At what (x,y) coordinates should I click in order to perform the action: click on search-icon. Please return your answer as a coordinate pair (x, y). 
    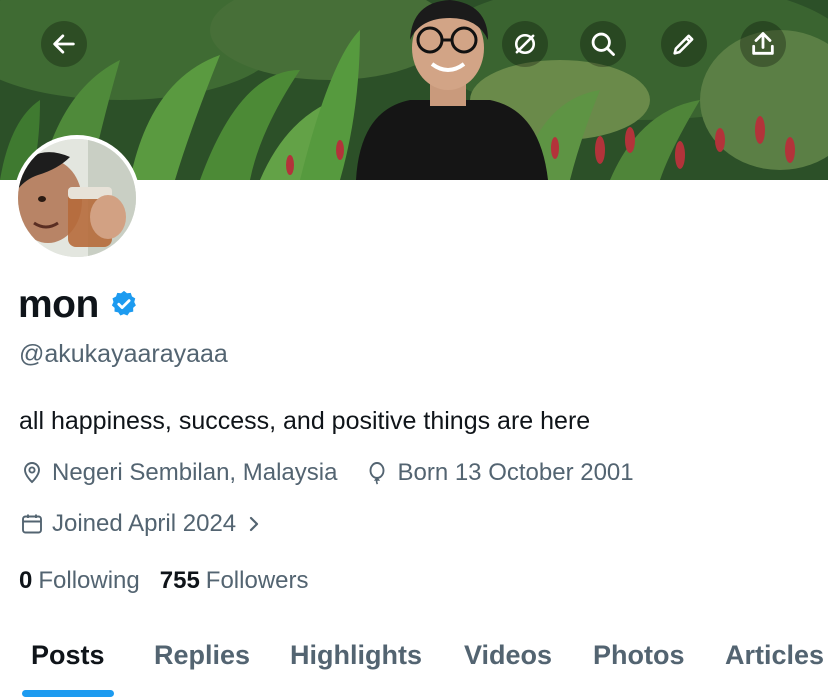
    Looking at the image, I should click on (603, 44).